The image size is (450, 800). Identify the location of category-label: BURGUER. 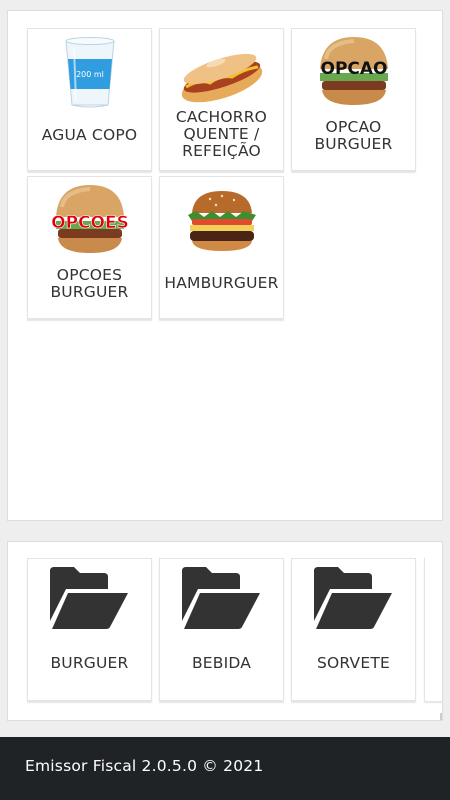
(89, 663).